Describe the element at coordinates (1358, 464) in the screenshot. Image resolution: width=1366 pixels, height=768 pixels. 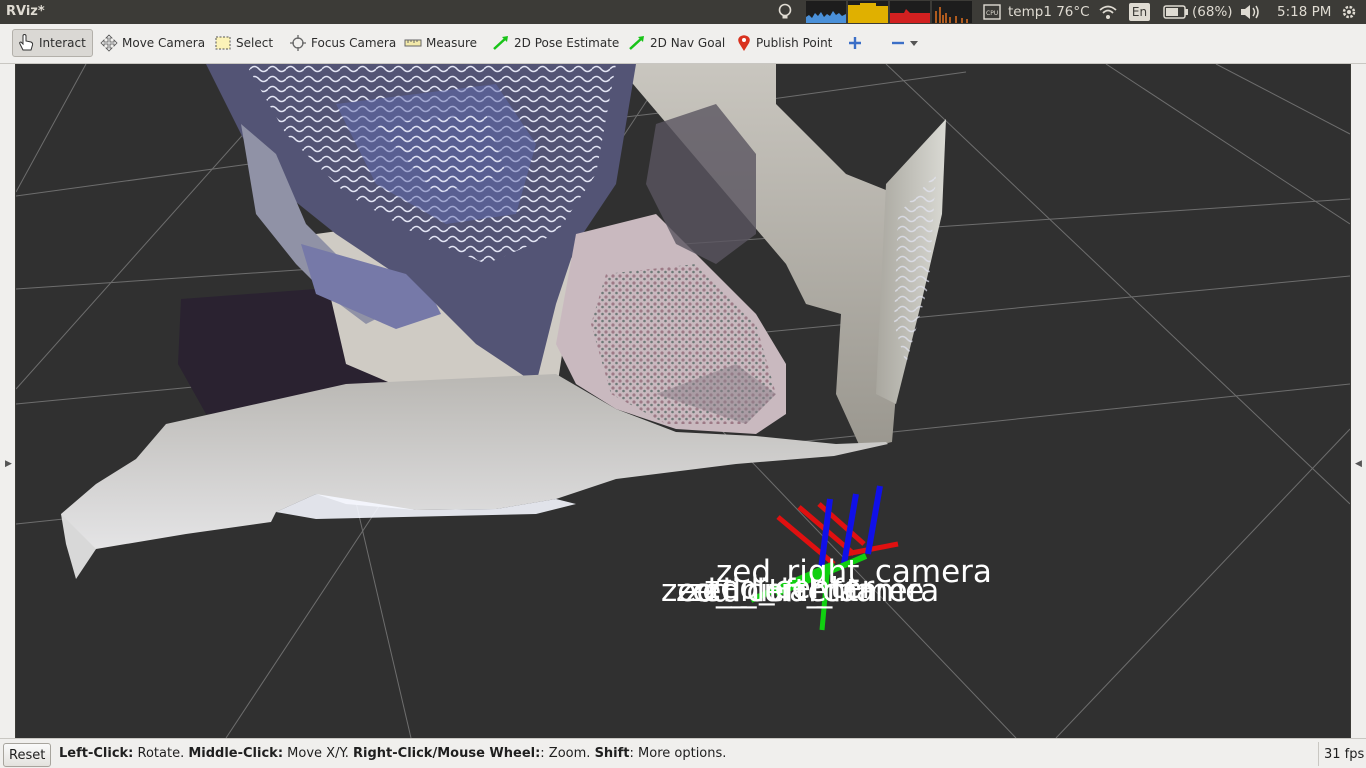
I see `expand-right-arrow-icon: ◀` at that location.